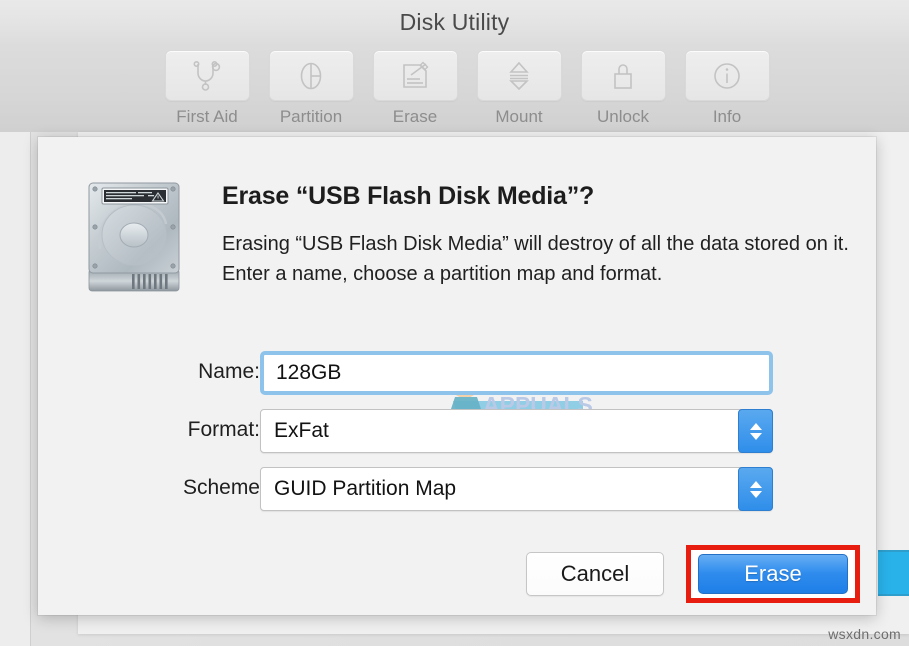 The width and height of the screenshot is (909, 646). I want to click on partition-button, so click(311, 75).